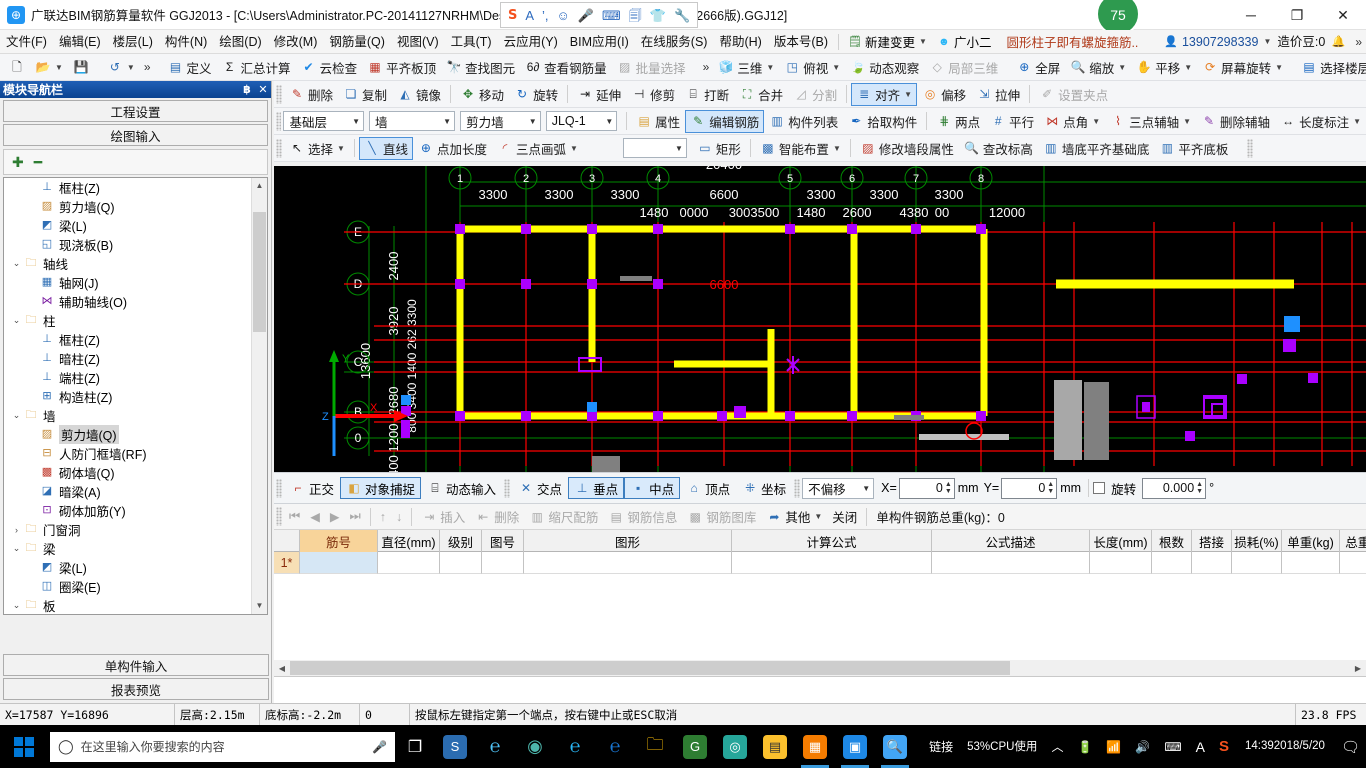 Image resolution: width=1366 pixels, height=768 pixels. What do you see at coordinates (339, 541) in the screenshot?
I see `column-header-1: 筋号` at bounding box center [339, 541].